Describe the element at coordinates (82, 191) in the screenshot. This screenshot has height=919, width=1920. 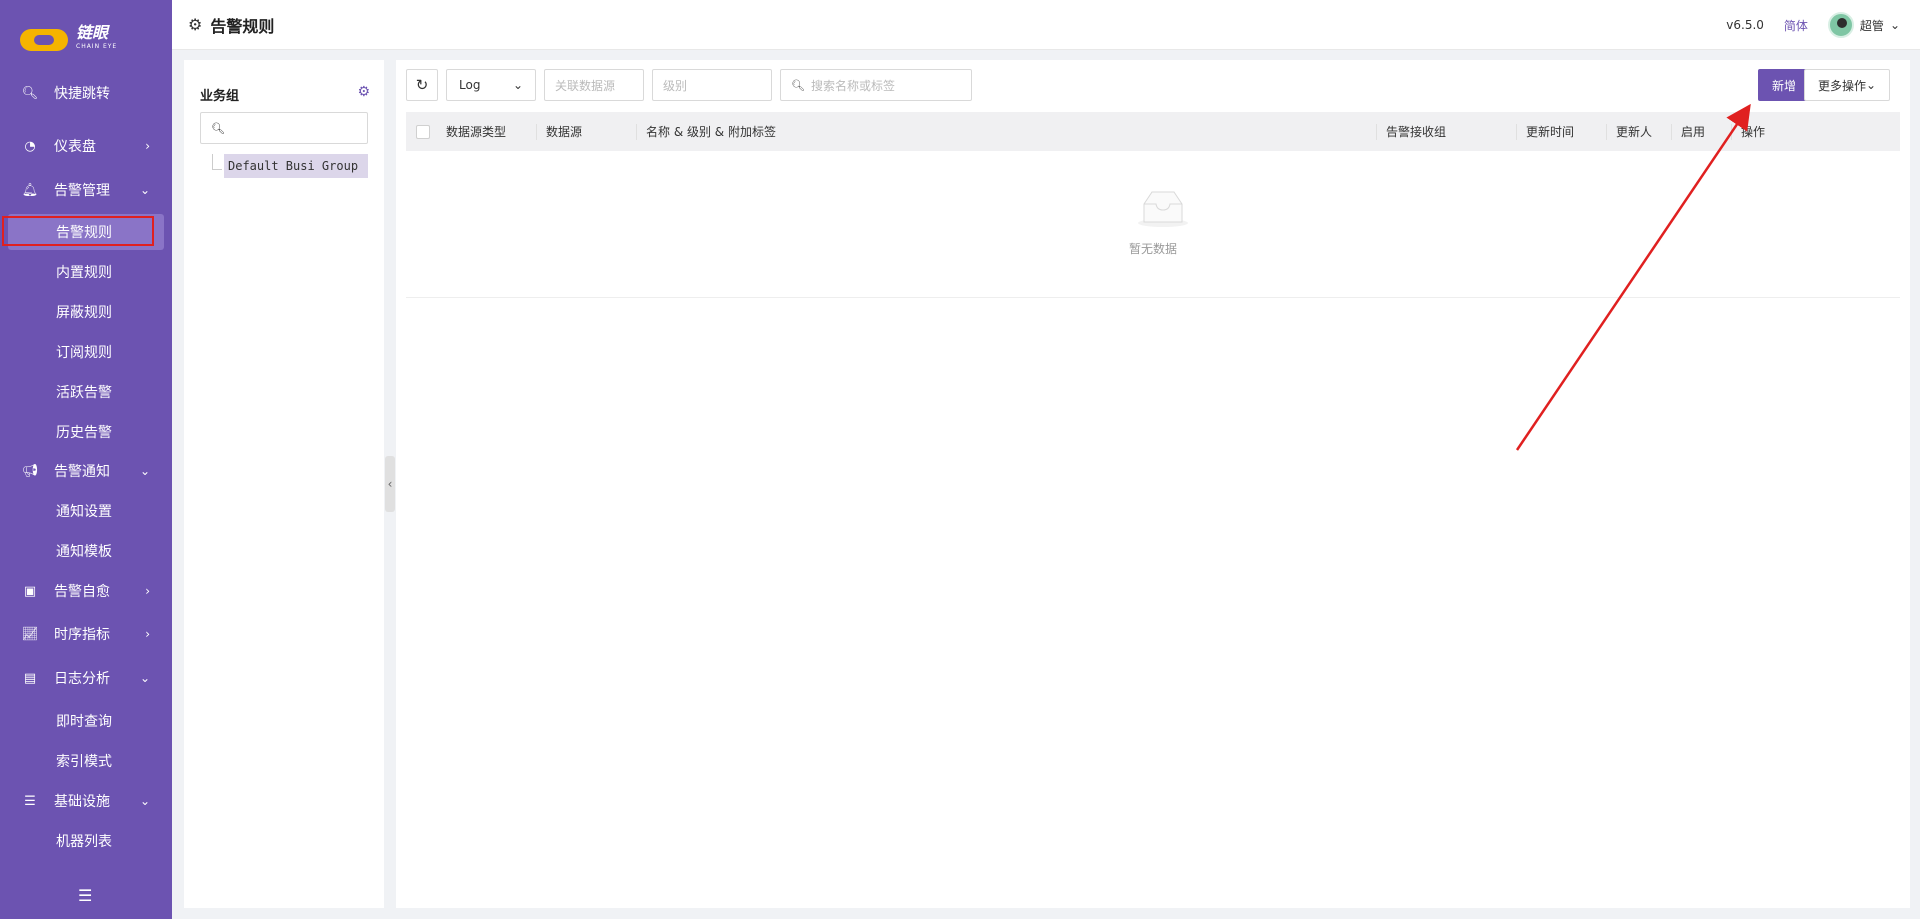
I see `sidebar-item-label: 告警管理` at that location.